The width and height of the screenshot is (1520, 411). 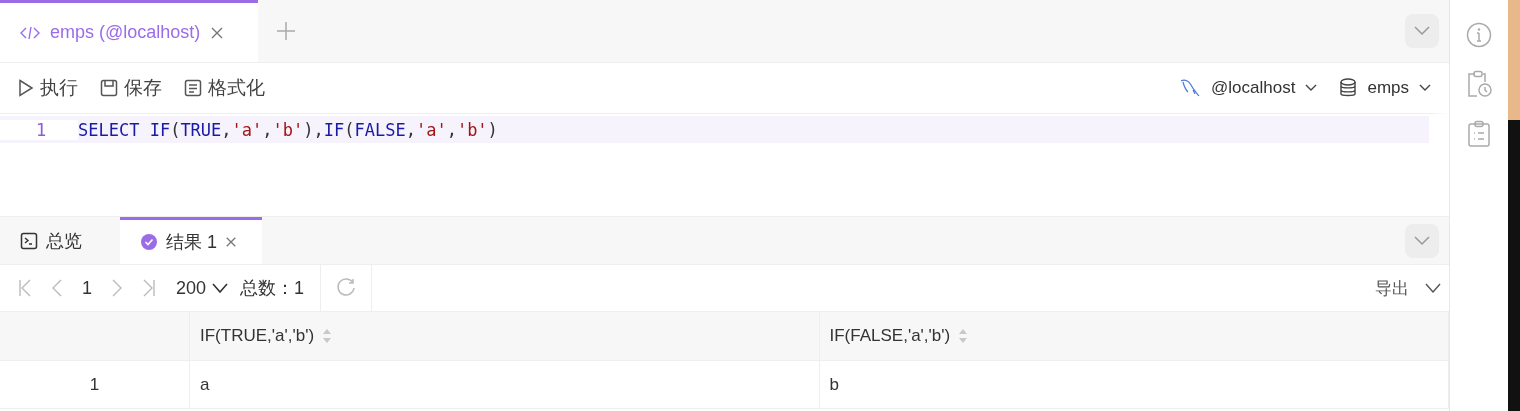 What do you see at coordinates (288, 129) in the screenshot?
I see `code-line: SELECT IF(TRUE,'a','b'),IF(FALSE,'a','b')` at bounding box center [288, 129].